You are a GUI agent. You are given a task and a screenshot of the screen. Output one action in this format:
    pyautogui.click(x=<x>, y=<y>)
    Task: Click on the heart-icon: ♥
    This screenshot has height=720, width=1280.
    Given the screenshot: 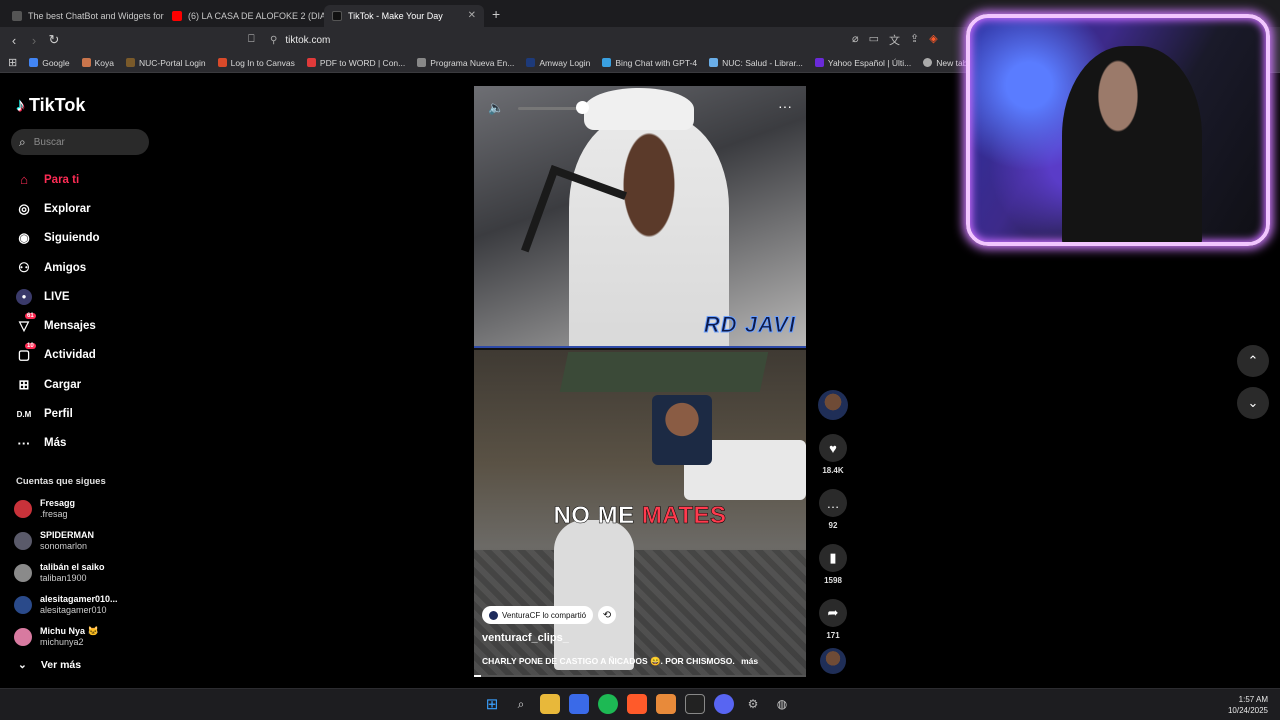 What is the action you would take?
    pyautogui.click(x=833, y=448)
    